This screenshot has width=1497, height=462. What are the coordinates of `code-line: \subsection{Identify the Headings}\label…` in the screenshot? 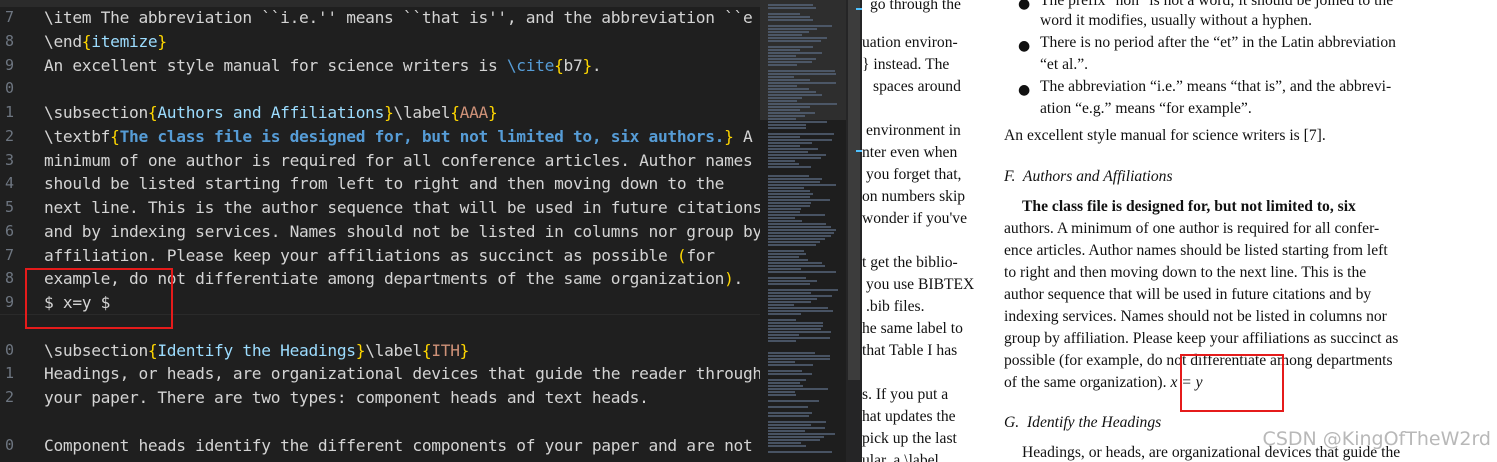 It's located at (256, 351).